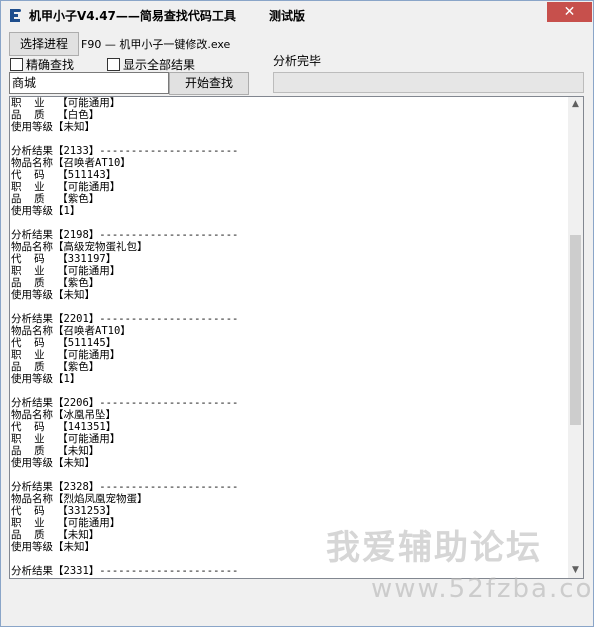 This screenshot has height=627, width=594. I want to click on watermark-text: 我爱辅助论坛, so click(434, 548).